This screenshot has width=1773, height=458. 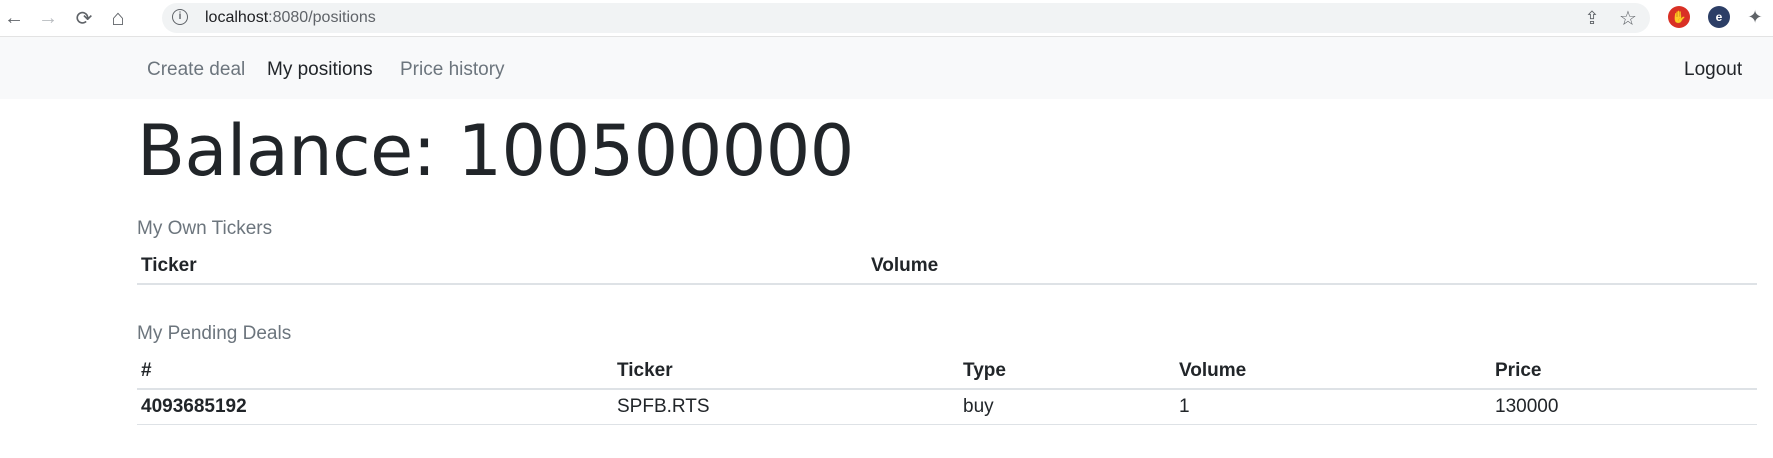 I want to click on star-icon: ☆, so click(x=1628, y=18).